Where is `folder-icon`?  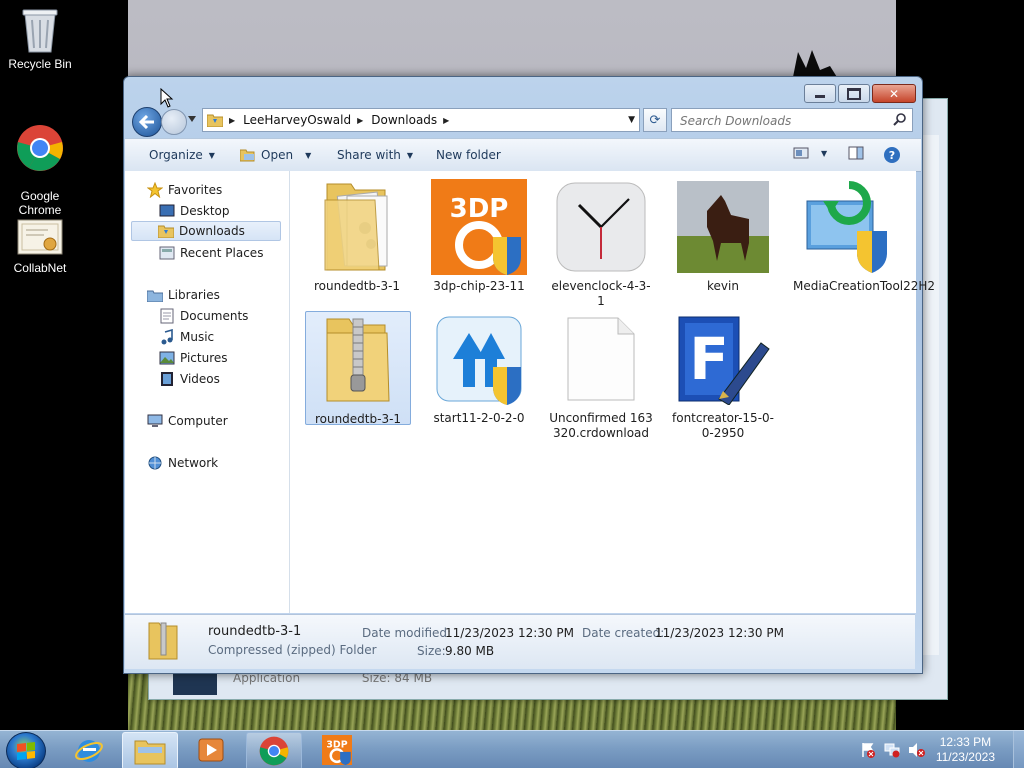 folder-icon is located at coordinates (356, 227).